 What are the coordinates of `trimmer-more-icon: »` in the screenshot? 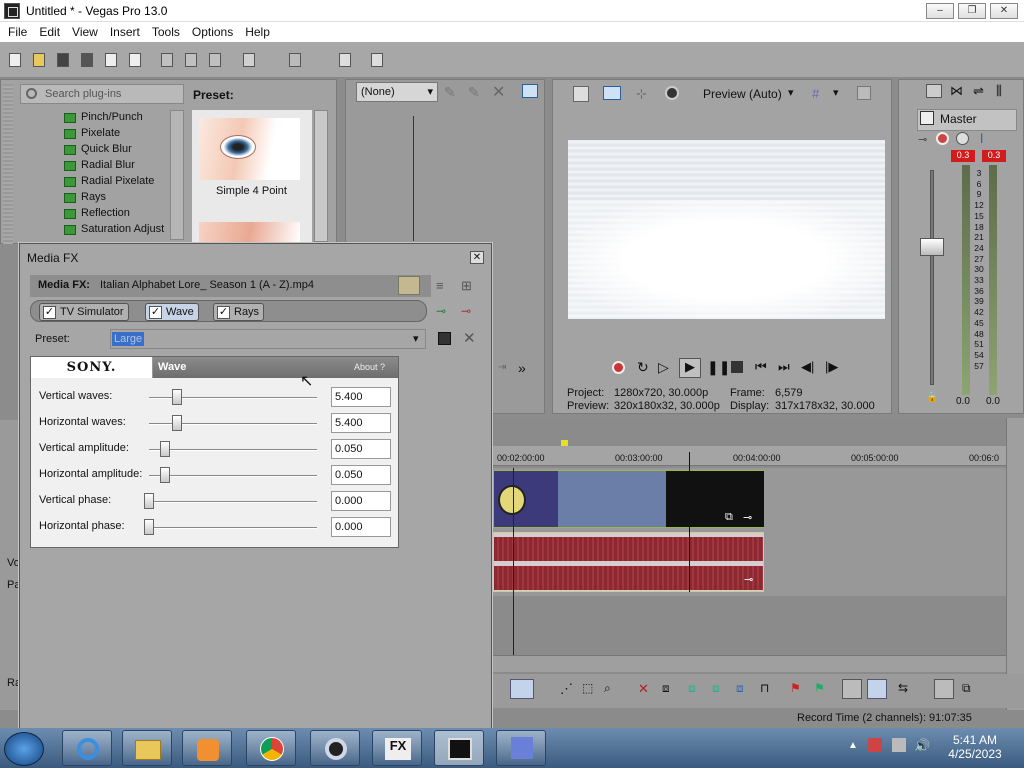 It's located at (522, 368).